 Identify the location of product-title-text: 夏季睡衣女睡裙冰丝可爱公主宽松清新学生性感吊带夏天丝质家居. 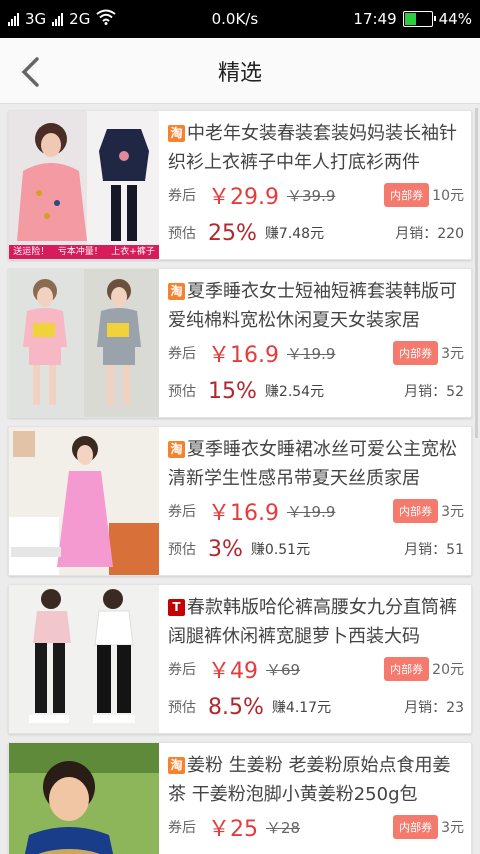
(312, 464).